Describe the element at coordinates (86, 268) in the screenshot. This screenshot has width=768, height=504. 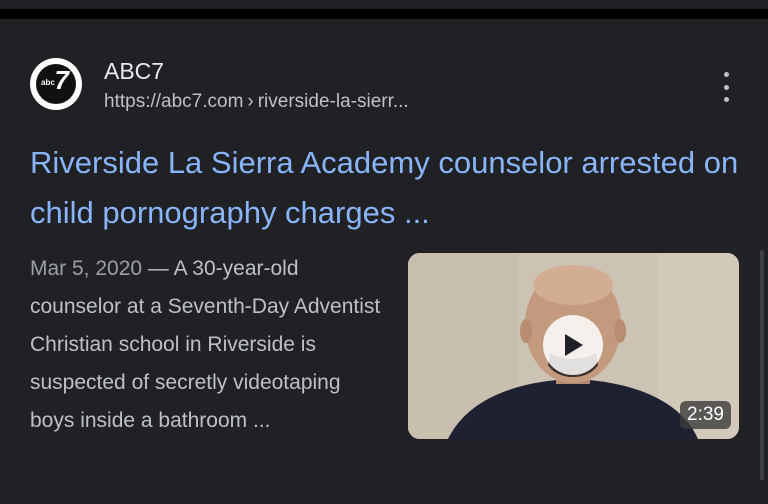
I see `result-date: Mar 5, 2020` at that location.